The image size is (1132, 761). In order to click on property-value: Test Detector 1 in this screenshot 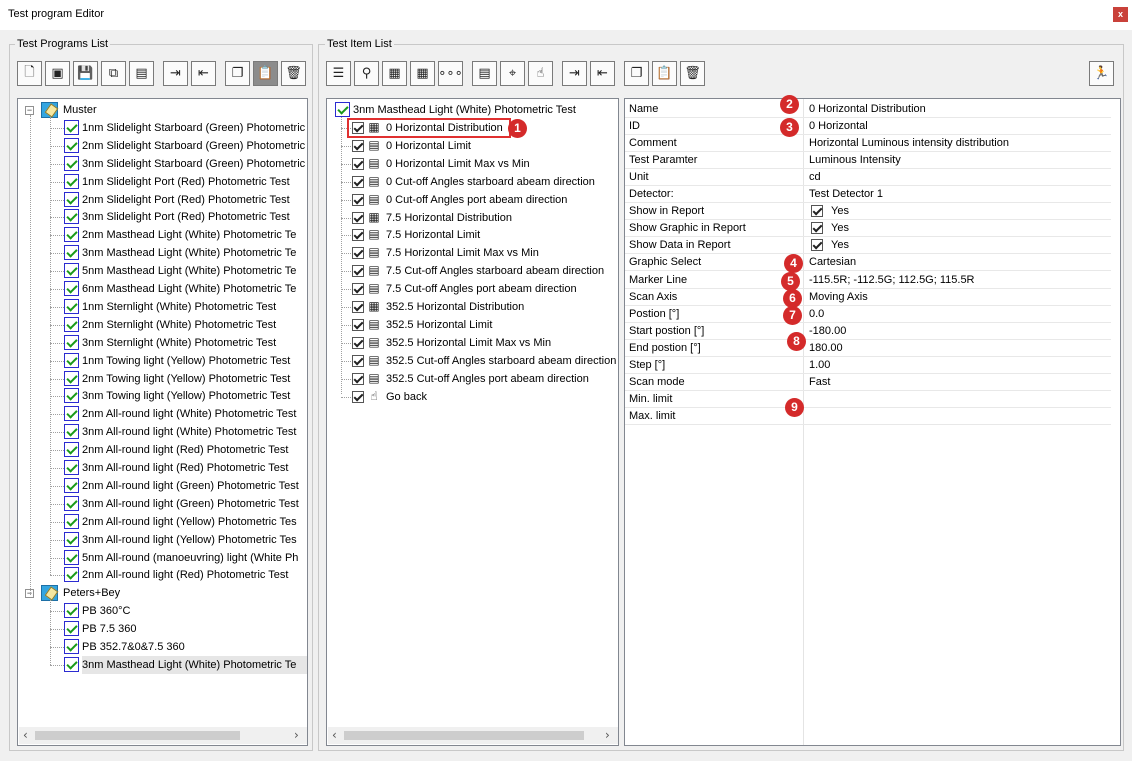, I will do `click(846, 194)`.